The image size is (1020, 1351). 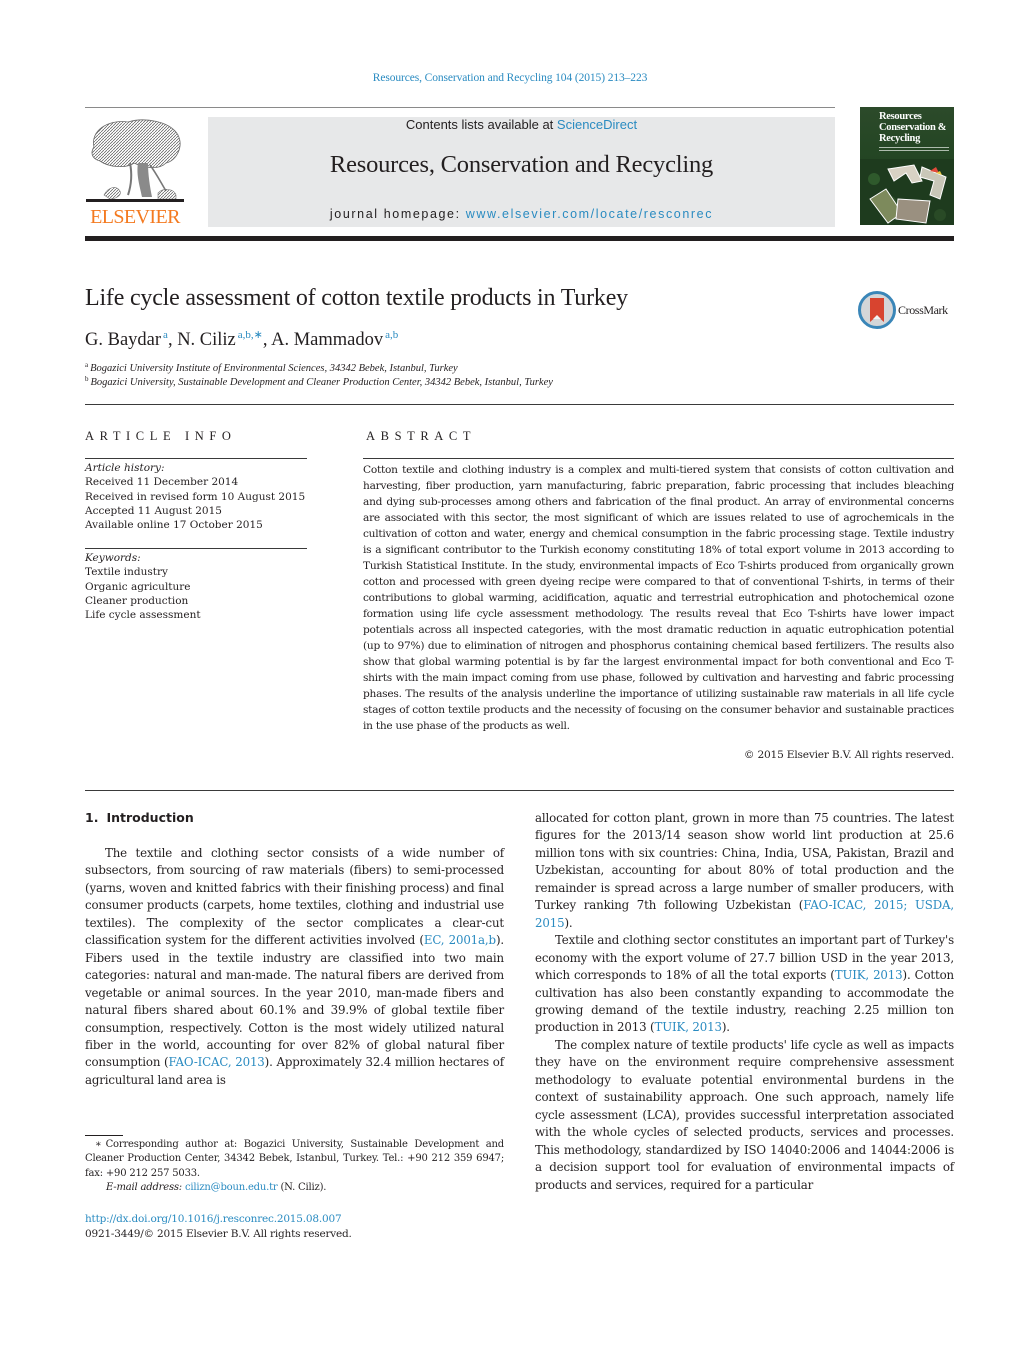 I want to click on author-affiliation-mark: a,b, so click(x=391, y=335).